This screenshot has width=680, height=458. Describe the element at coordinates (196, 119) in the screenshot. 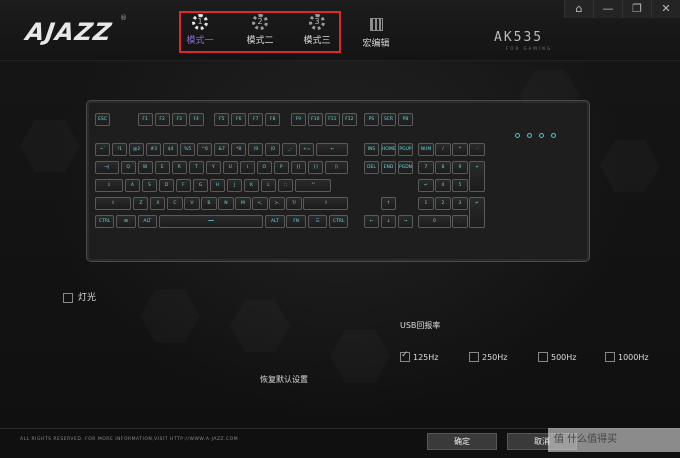

I see `keyboard-key: F4` at that location.